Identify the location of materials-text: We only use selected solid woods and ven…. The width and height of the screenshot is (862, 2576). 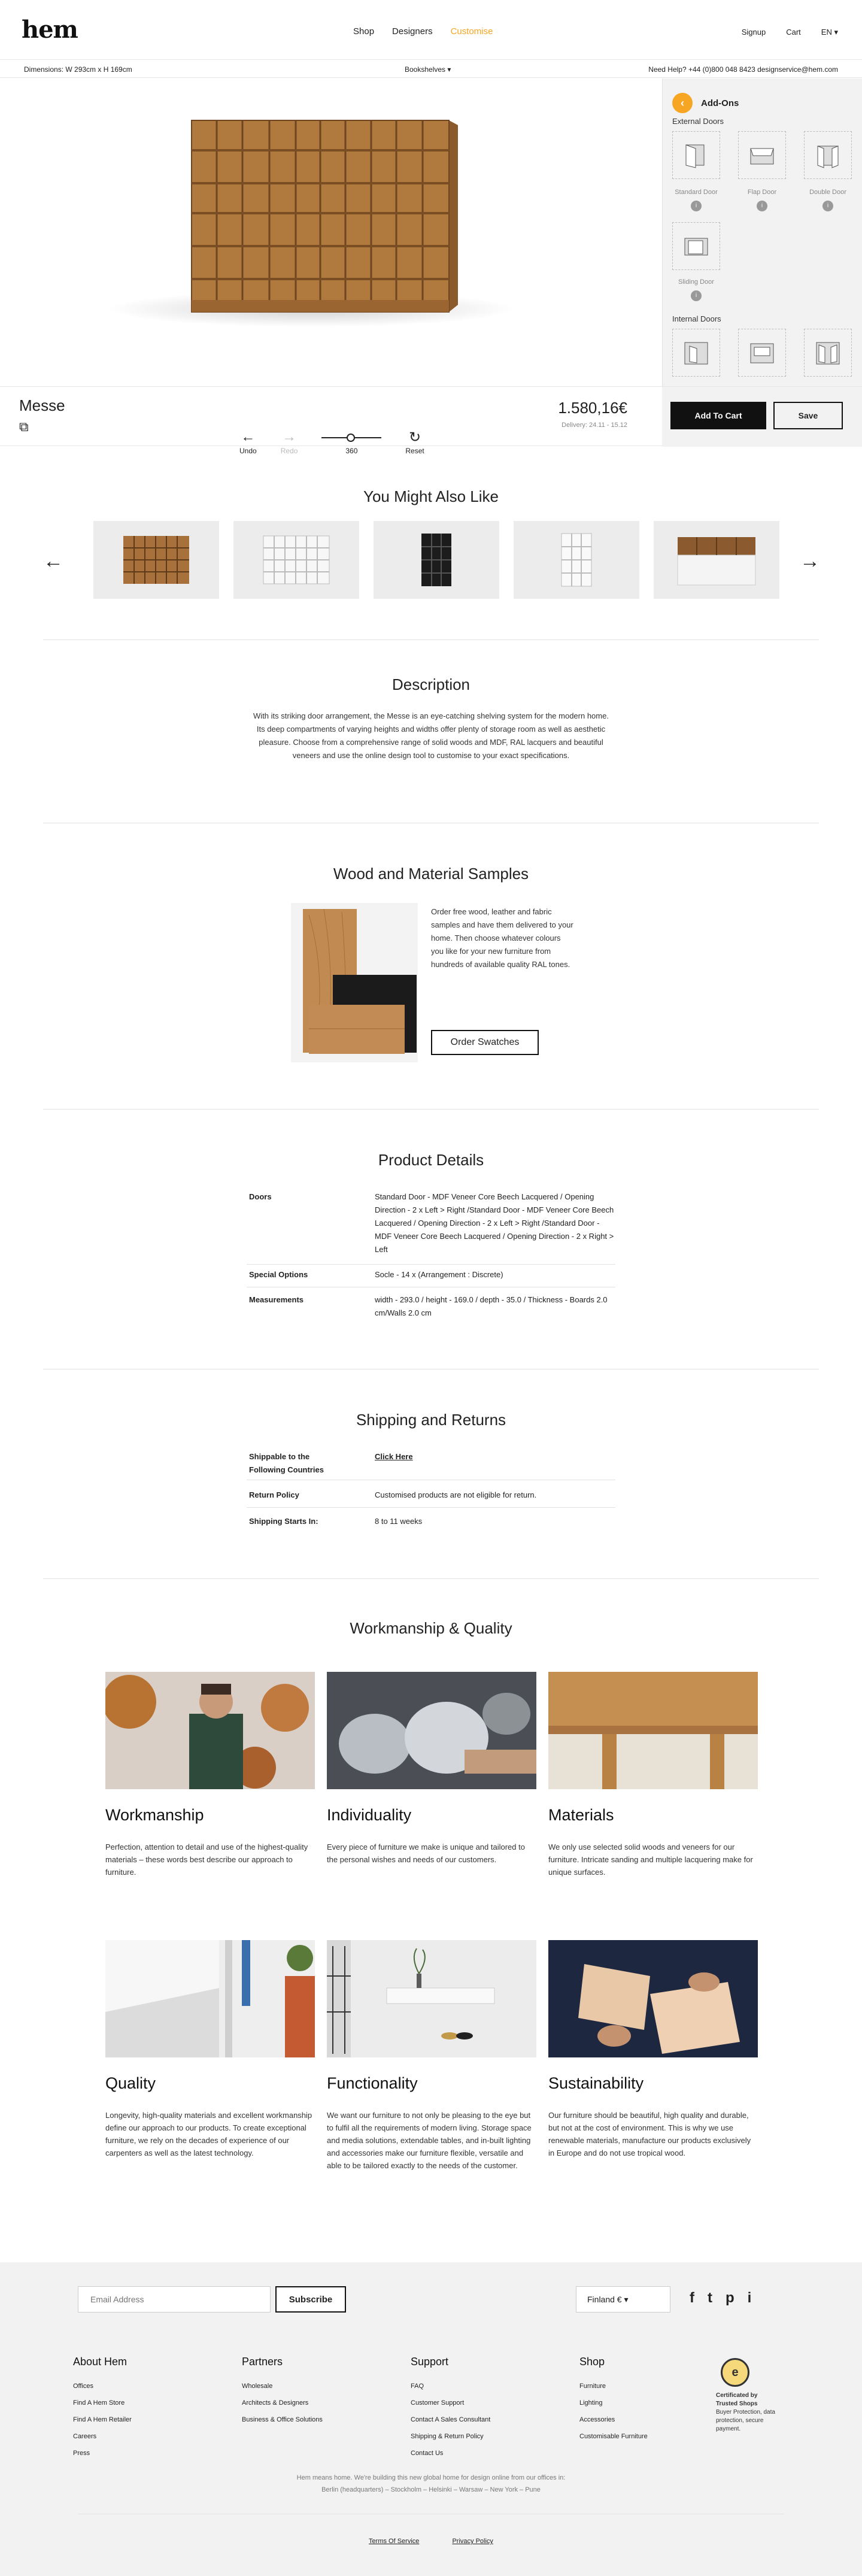
(650, 1859).